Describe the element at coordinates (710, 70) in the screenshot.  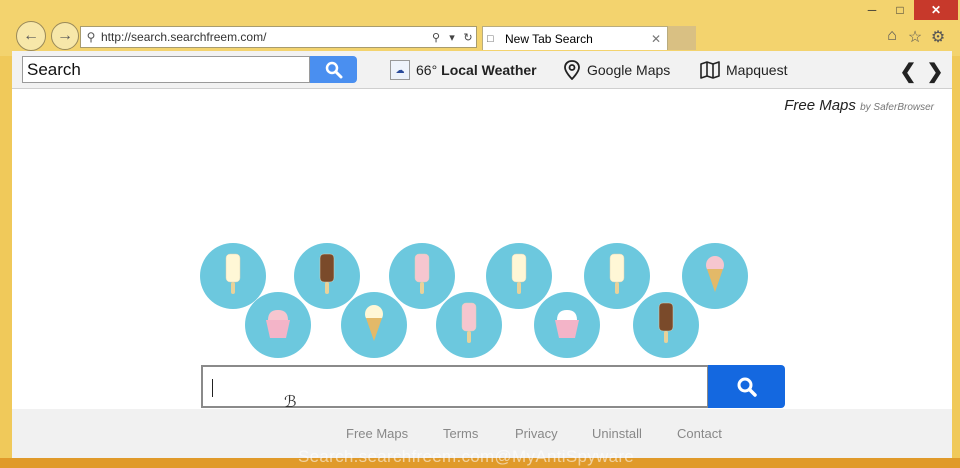
I see `folded-map-icon` at that location.